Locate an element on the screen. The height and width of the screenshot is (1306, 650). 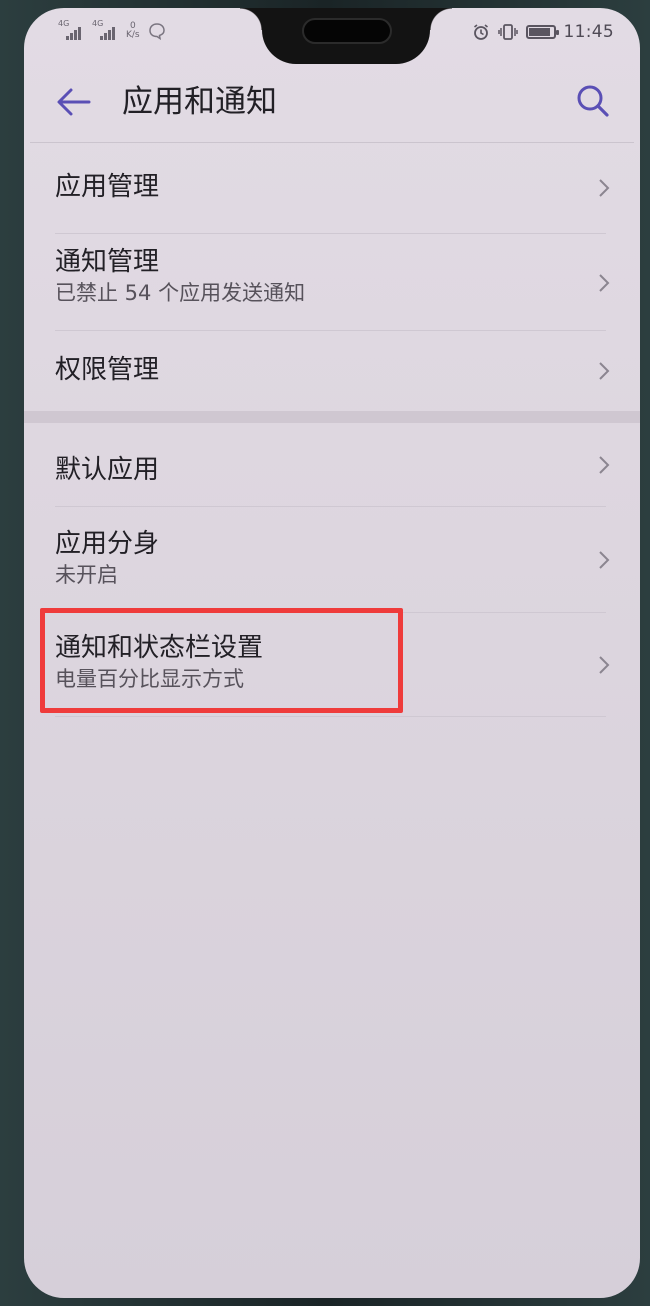
camera-pill is located at coordinates (347, 31).